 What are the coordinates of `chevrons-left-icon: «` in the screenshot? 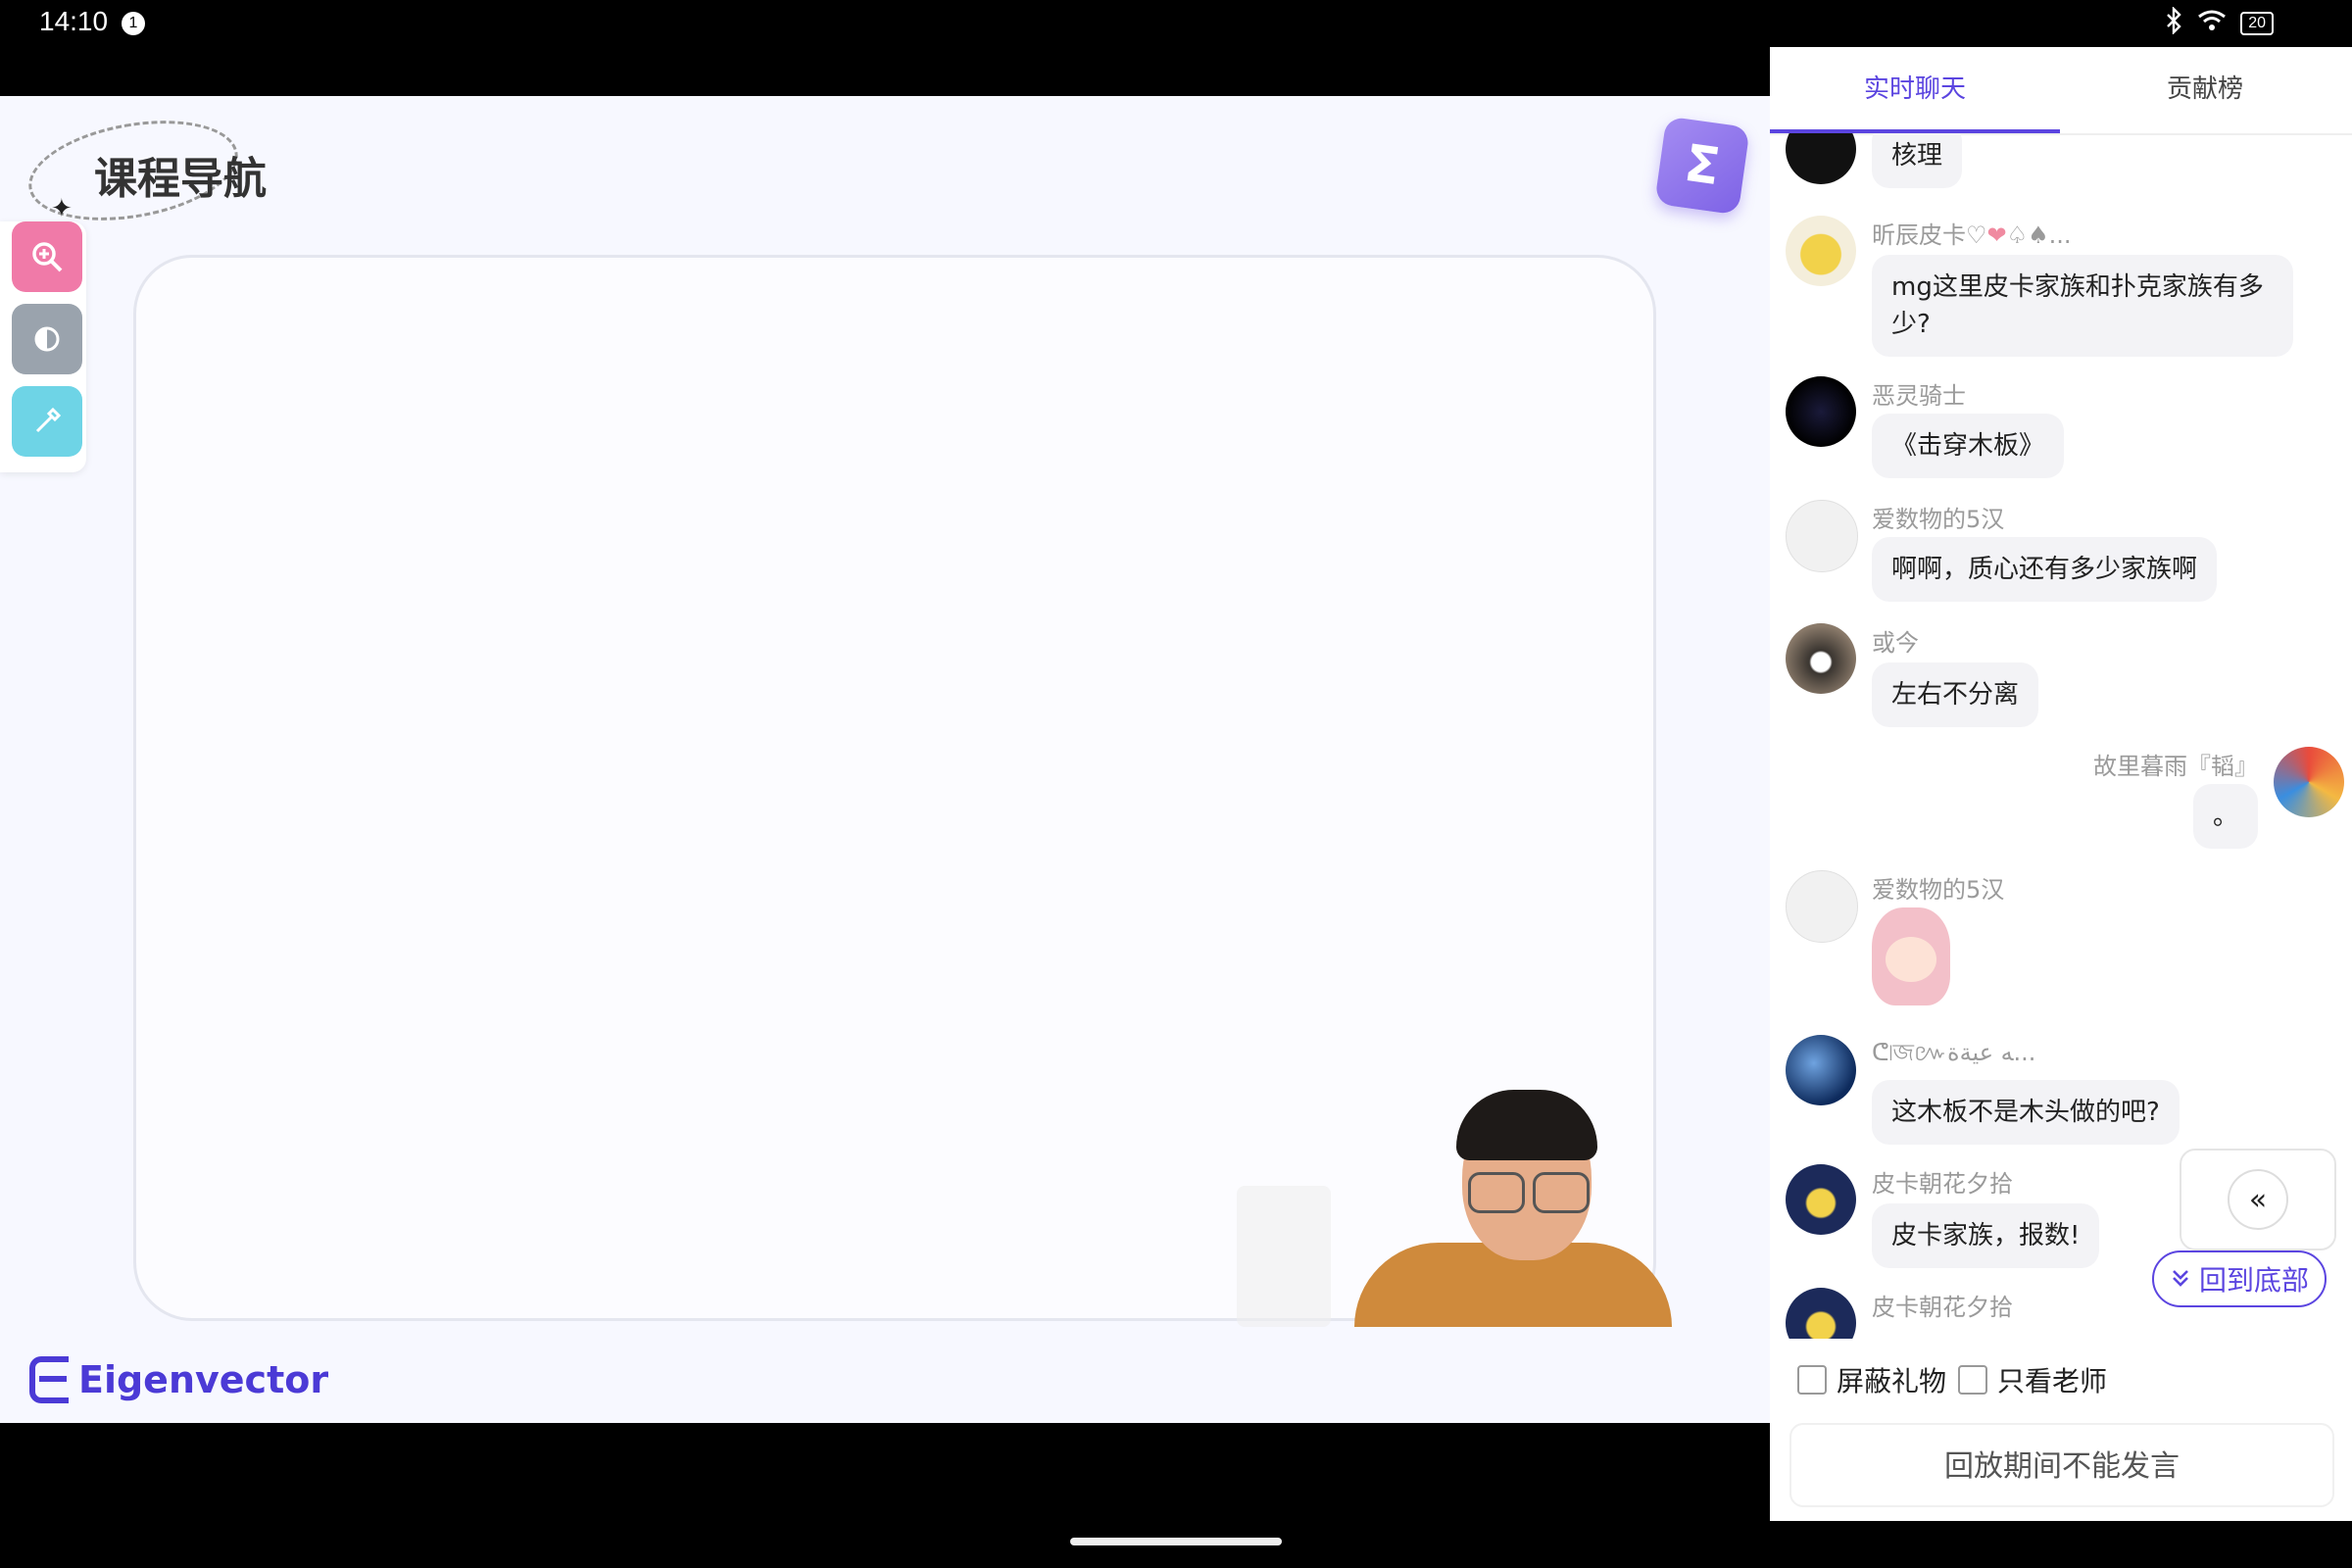 It's located at (2258, 1199).